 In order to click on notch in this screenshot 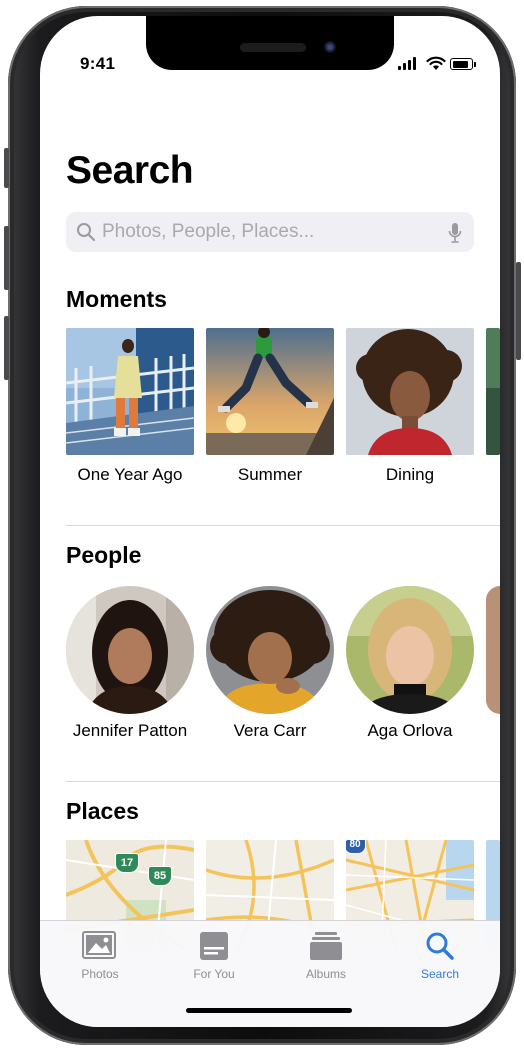, I will do `click(270, 43)`.